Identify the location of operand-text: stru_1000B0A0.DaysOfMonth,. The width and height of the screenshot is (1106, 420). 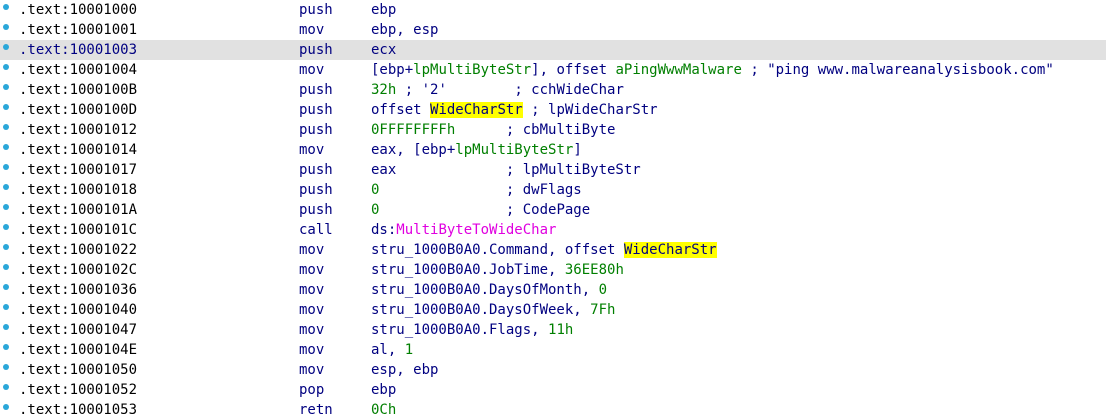
(485, 290).